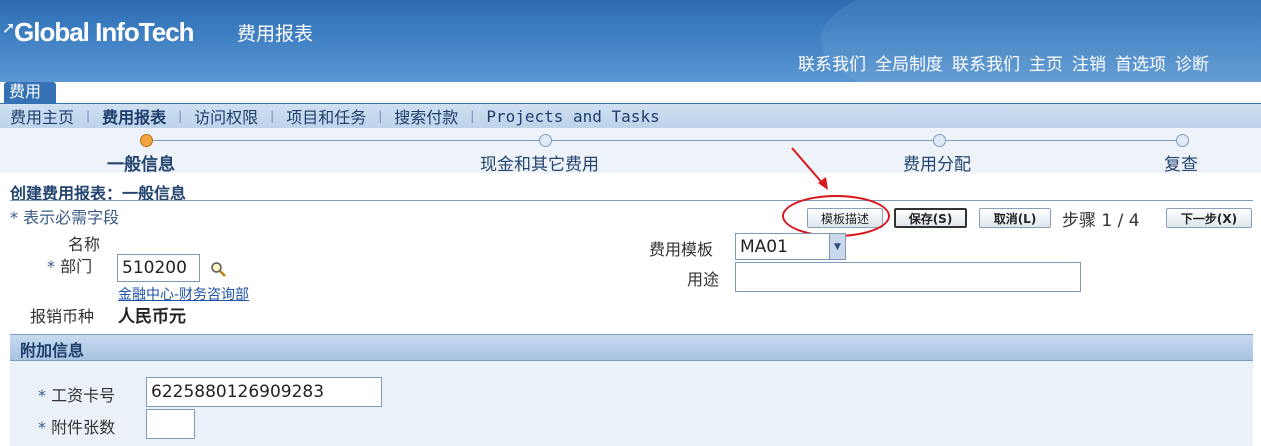 Image resolution: width=1261 pixels, height=446 pixels. Describe the element at coordinates (1015, 218) in the screenshot. I see `cancel-button: 取消(L)` at that location.